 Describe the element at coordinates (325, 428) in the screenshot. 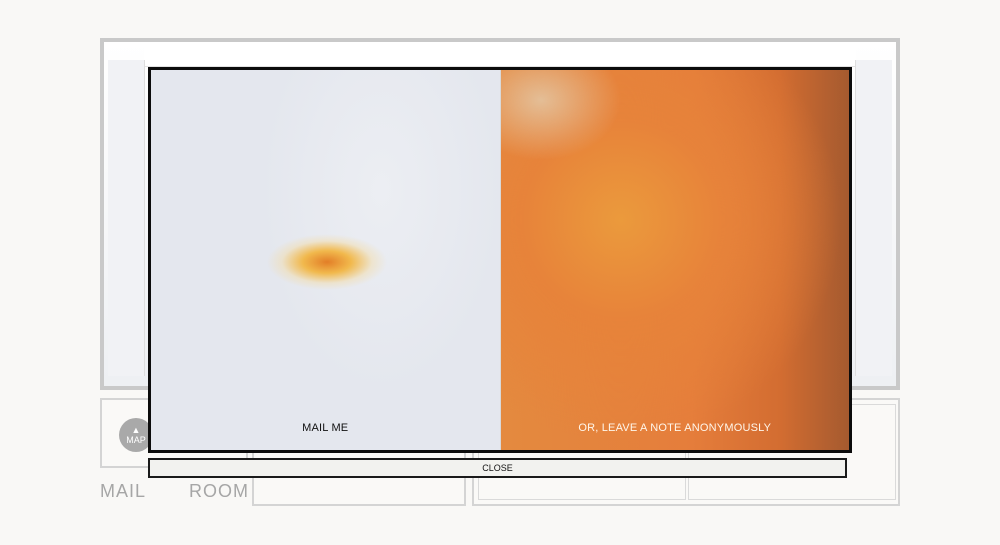

I see `mail-me-label: MAIL ME` at that location.